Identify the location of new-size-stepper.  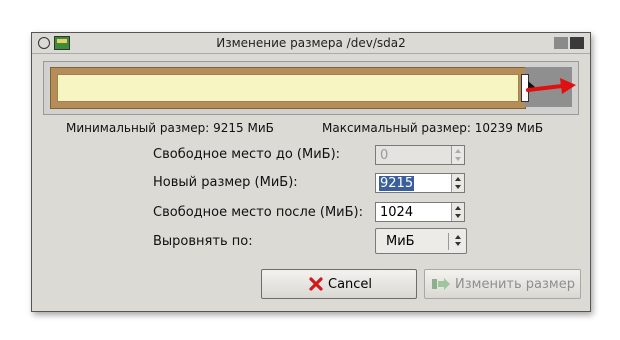
(457, 183).